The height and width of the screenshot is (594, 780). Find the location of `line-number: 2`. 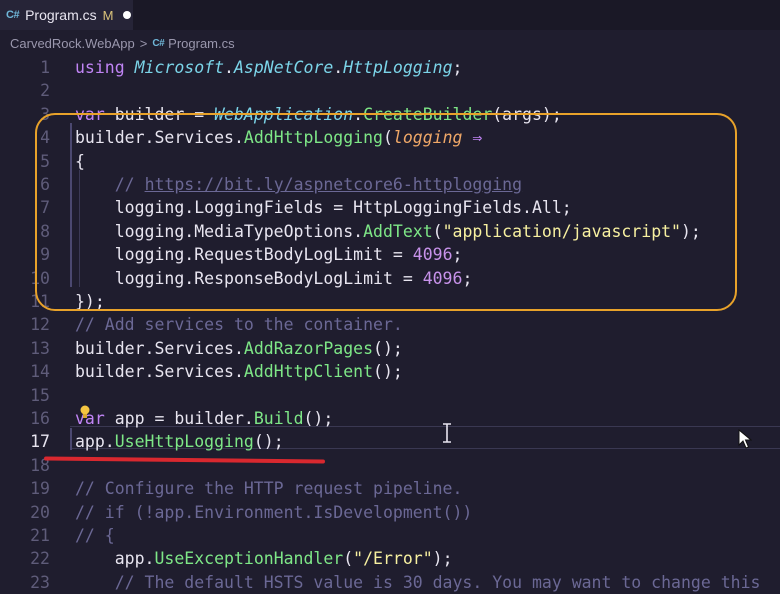

line-number: 2 is located at coordinates (45, 91).